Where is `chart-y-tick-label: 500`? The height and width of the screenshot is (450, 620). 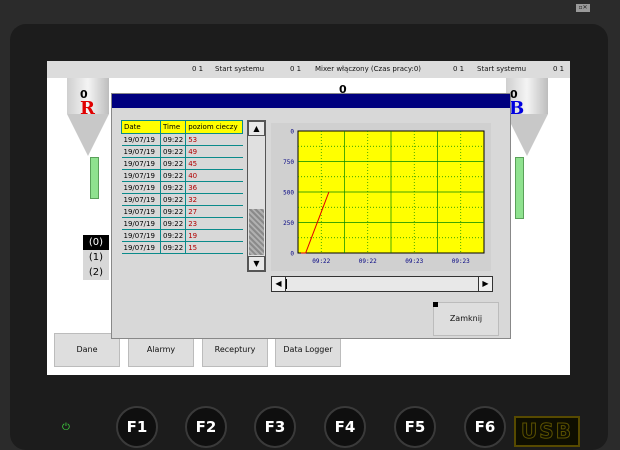
chart-y-tick-label: 500 is located at coordinates (288, 193).